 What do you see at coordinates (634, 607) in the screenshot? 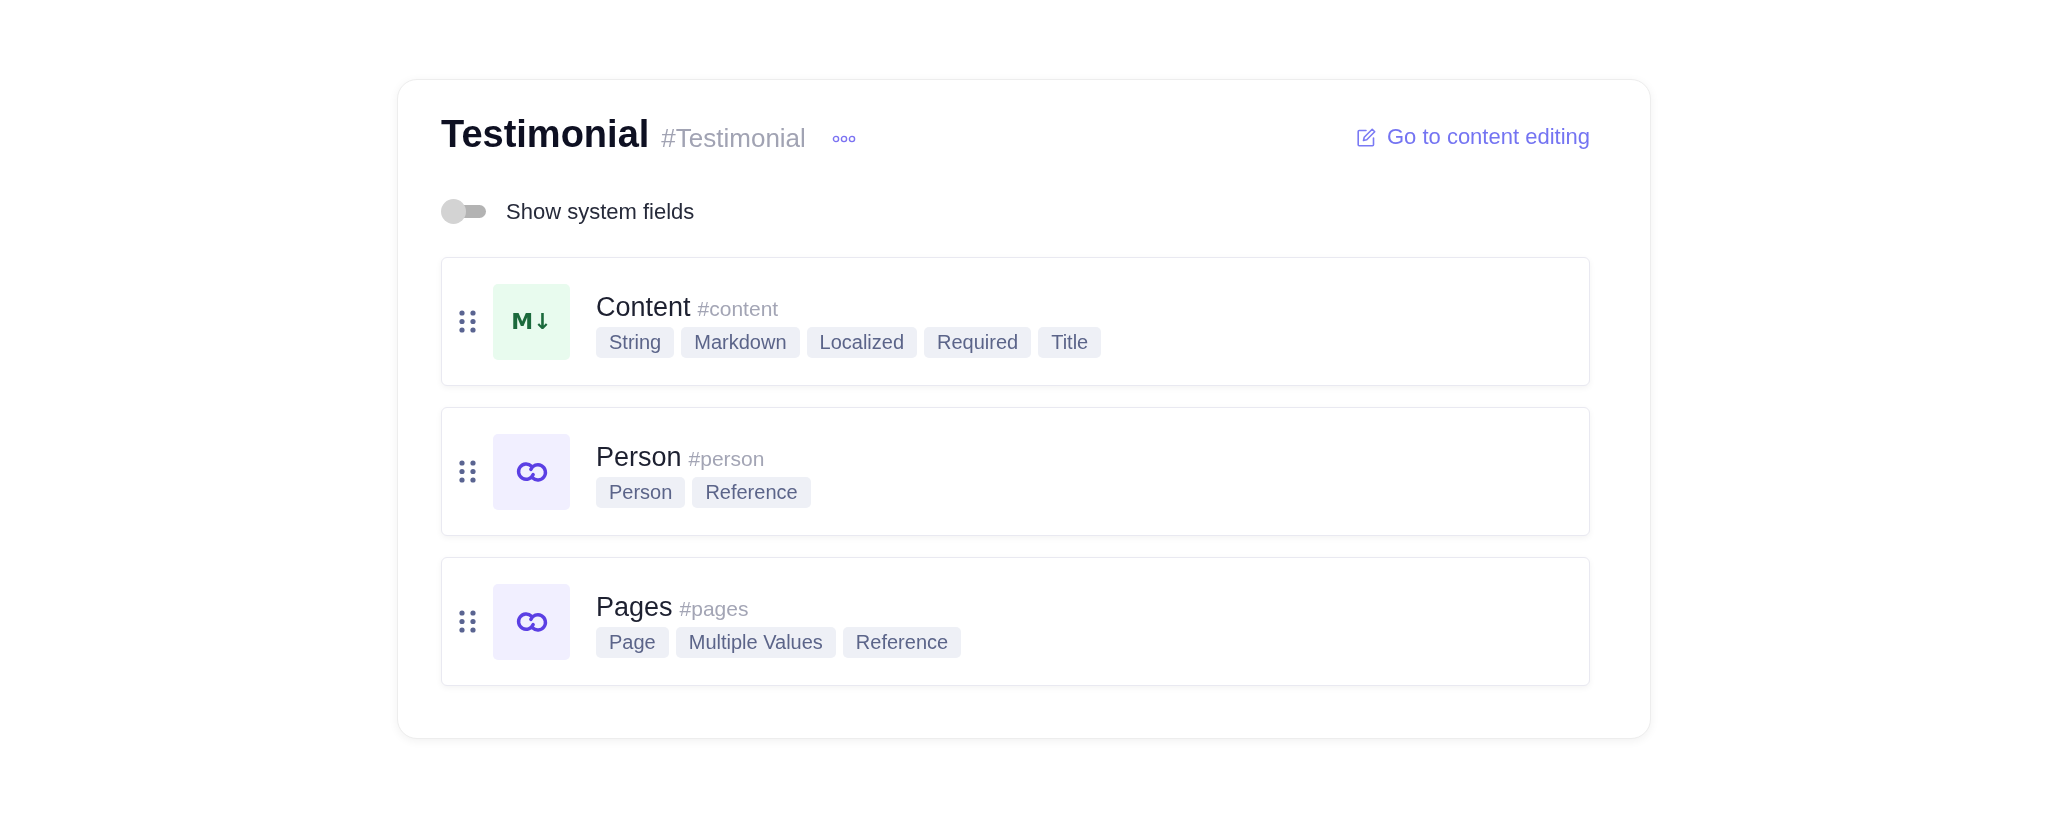
I see `field-name: Pages` at bounding box center [634, 607].